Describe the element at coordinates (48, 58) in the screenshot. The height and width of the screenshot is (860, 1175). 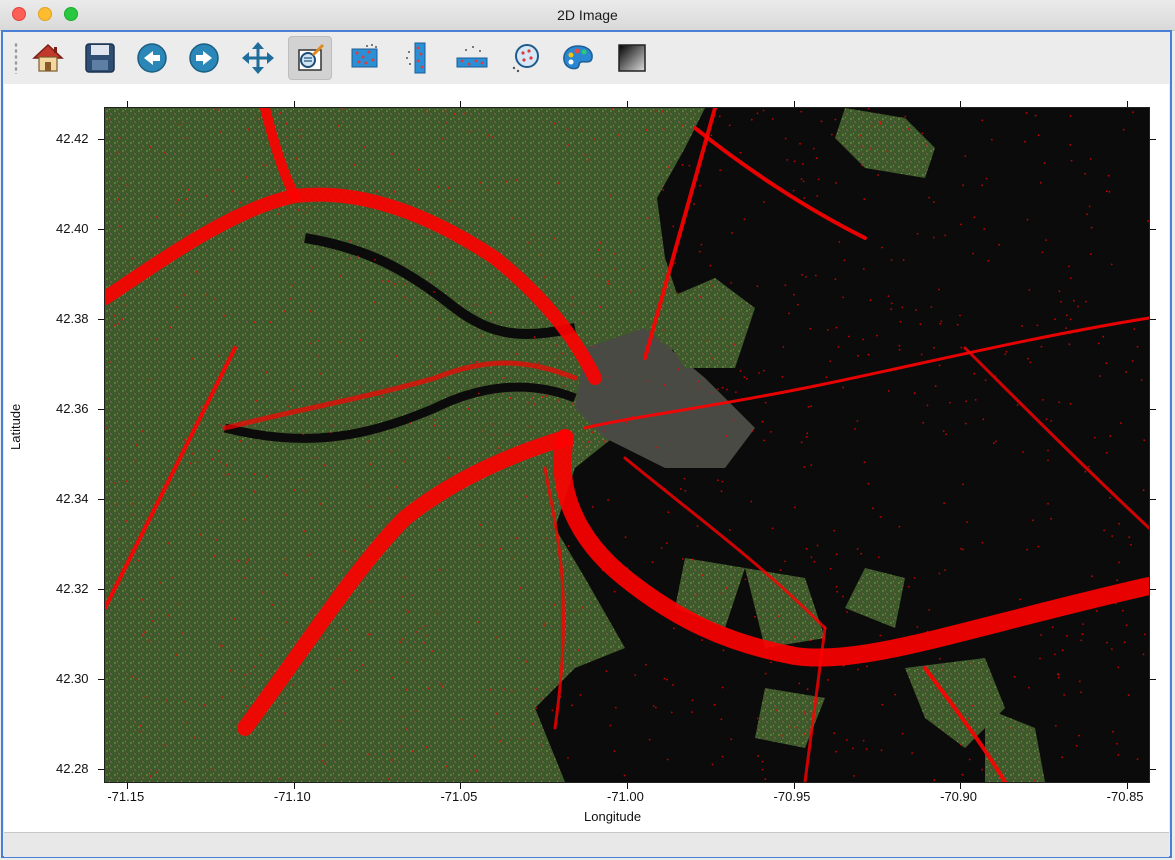
I see `home-button` at that location.